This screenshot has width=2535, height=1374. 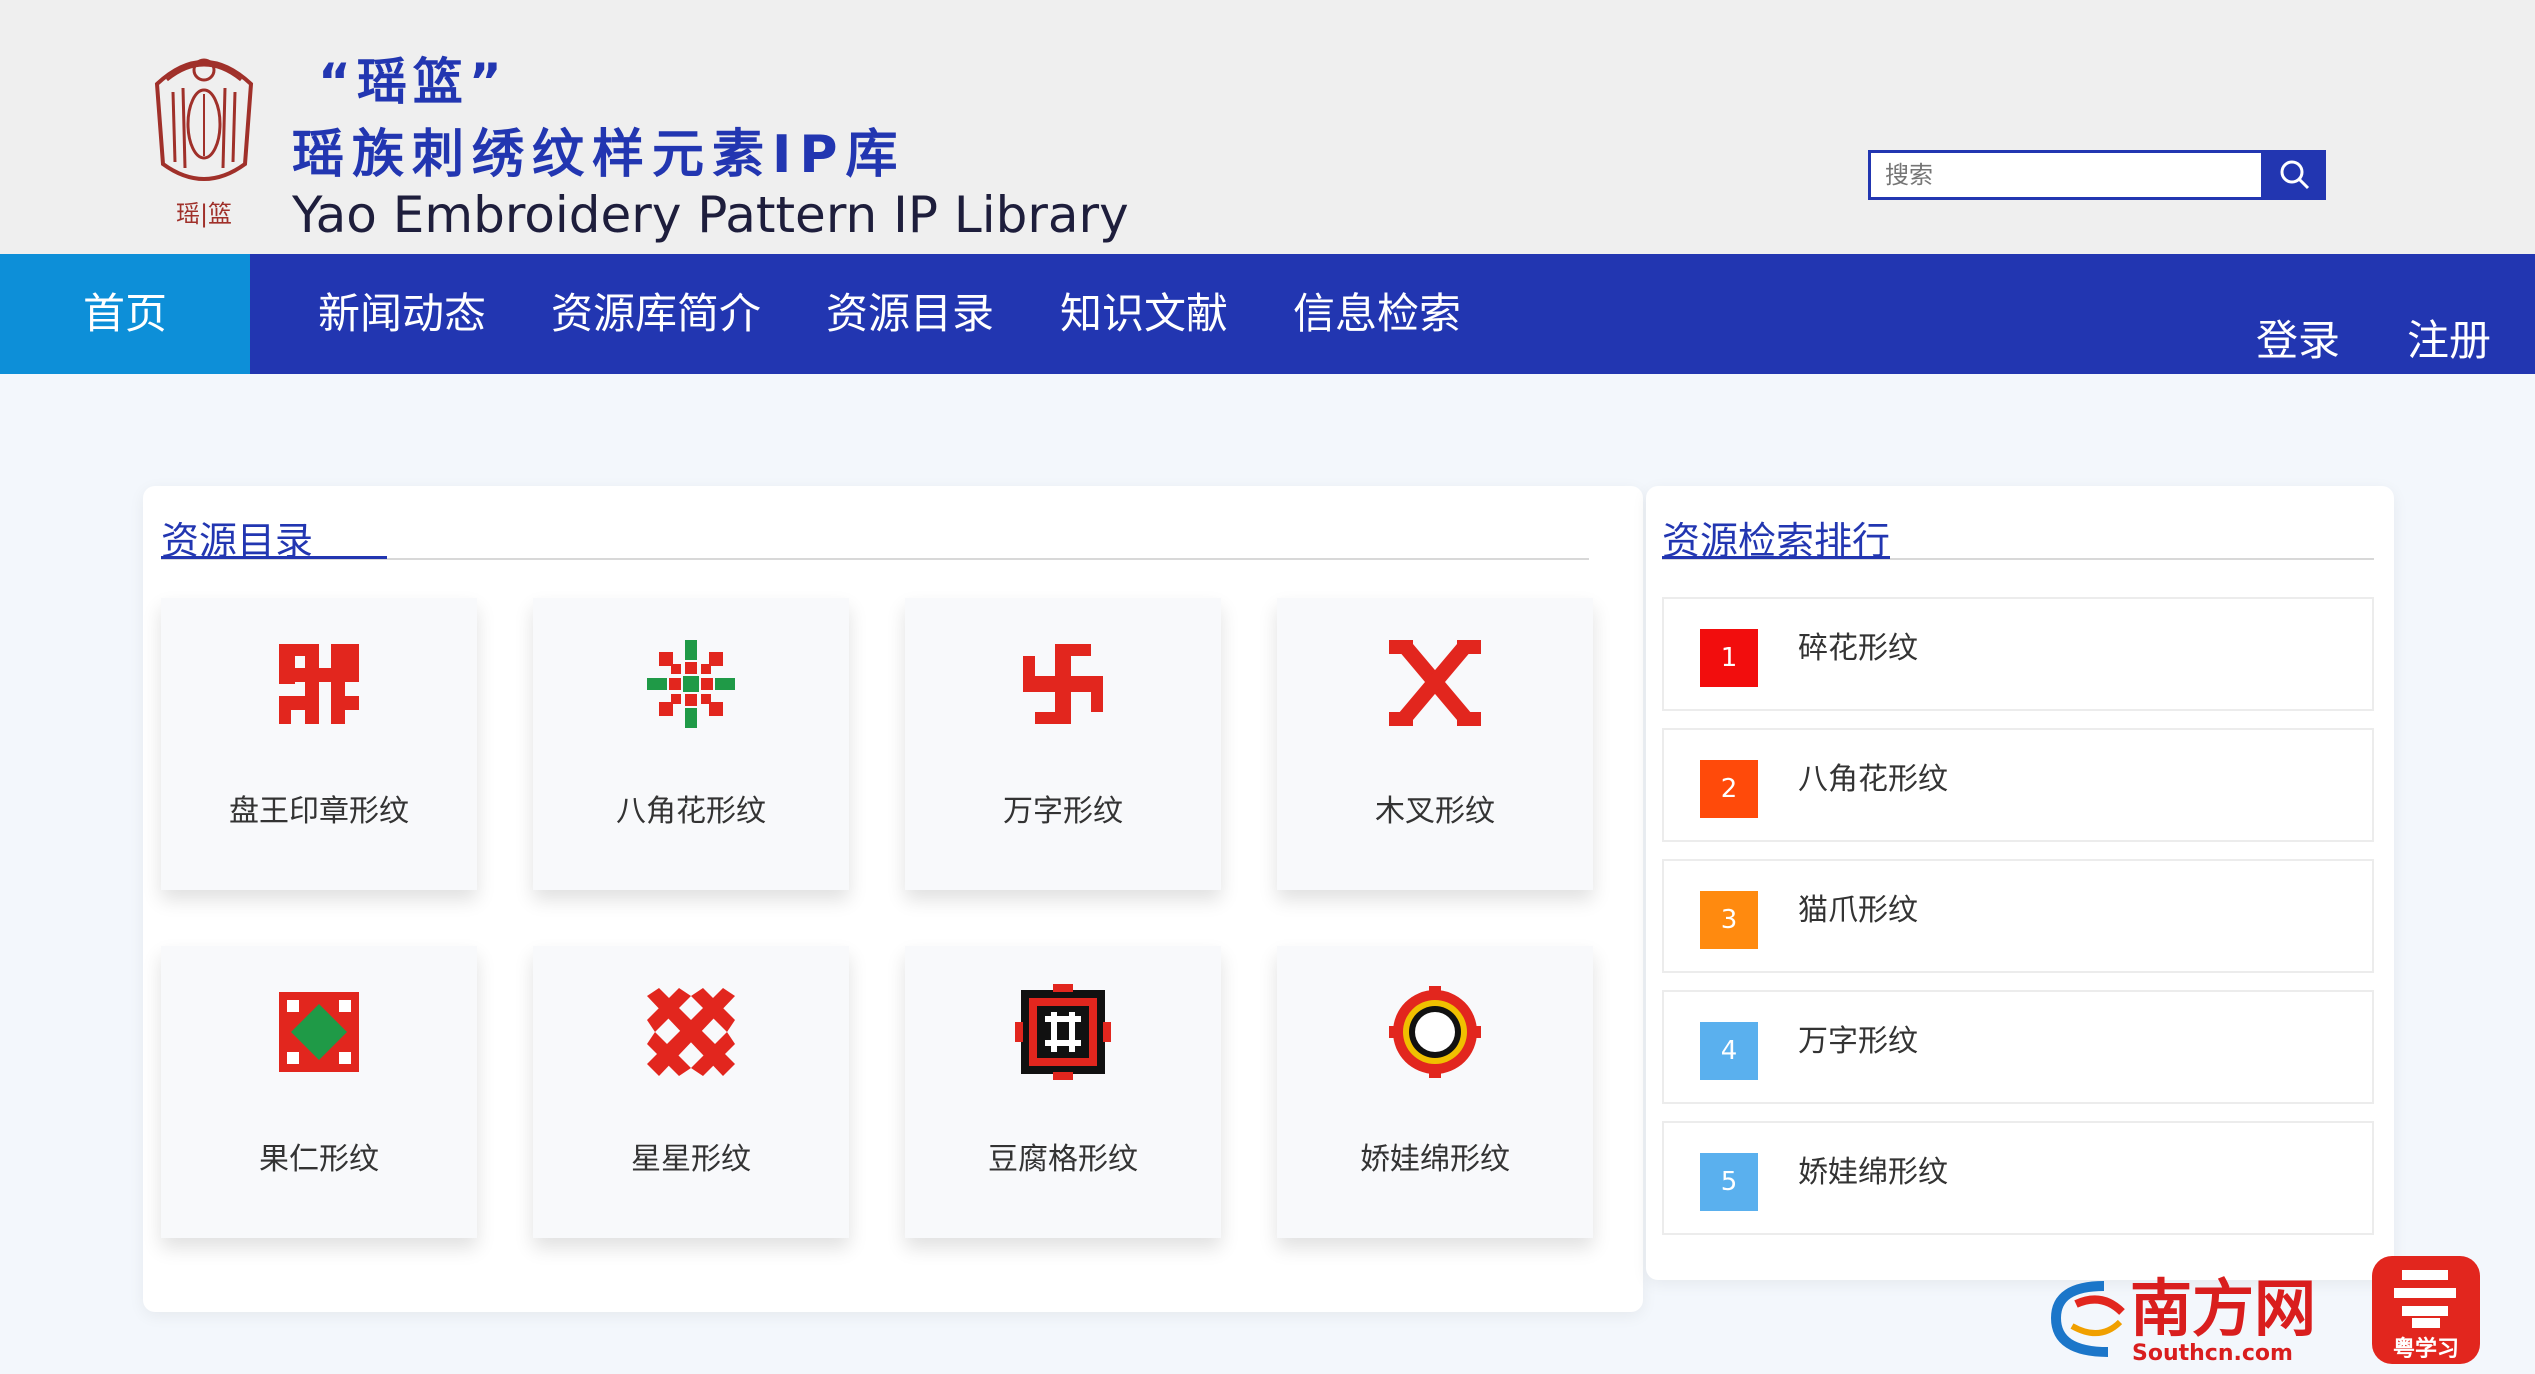 What do you see at coordinates (413, 82) in the screenshot?
I see `site-title-quote: “瑶篮”` at bounding box center [413, 82].